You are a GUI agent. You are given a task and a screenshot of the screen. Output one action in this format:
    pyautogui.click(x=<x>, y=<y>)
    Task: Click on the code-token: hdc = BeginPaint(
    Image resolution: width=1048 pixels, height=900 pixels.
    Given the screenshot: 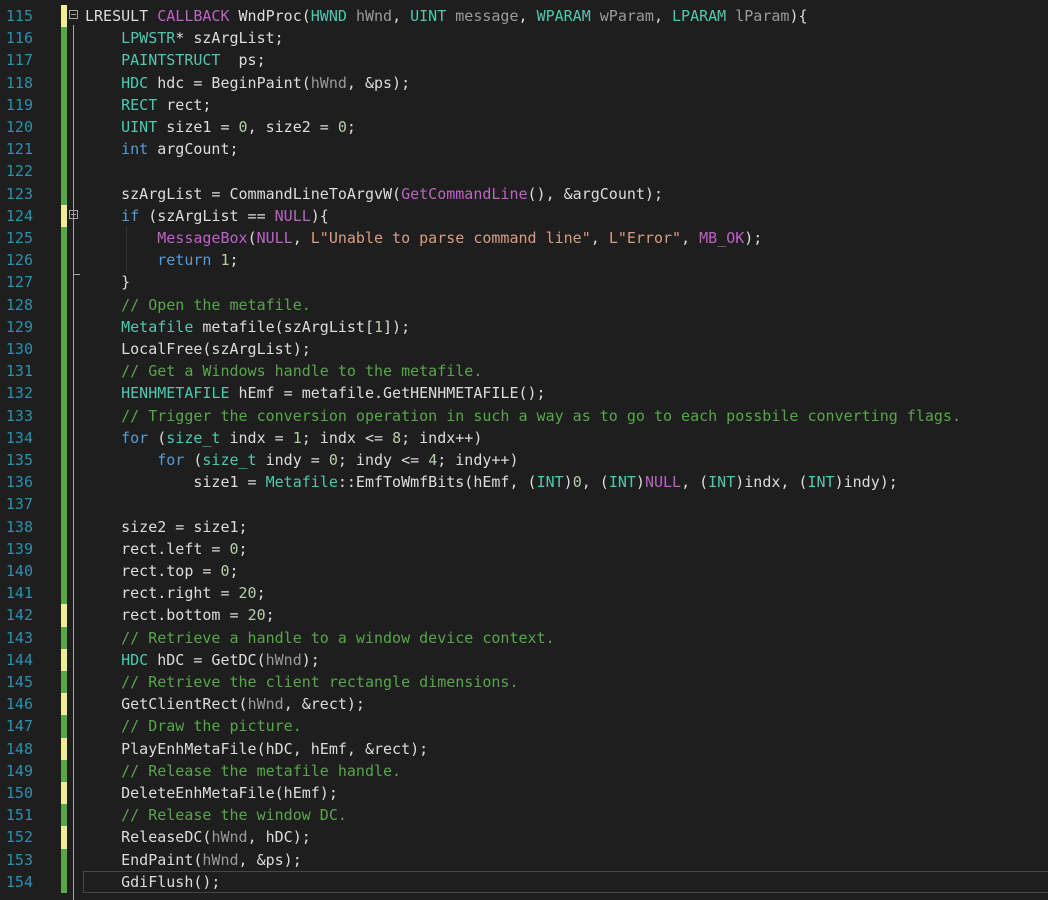 What is the action you would take?
    pyautogui.click(x=229, y=82)
    